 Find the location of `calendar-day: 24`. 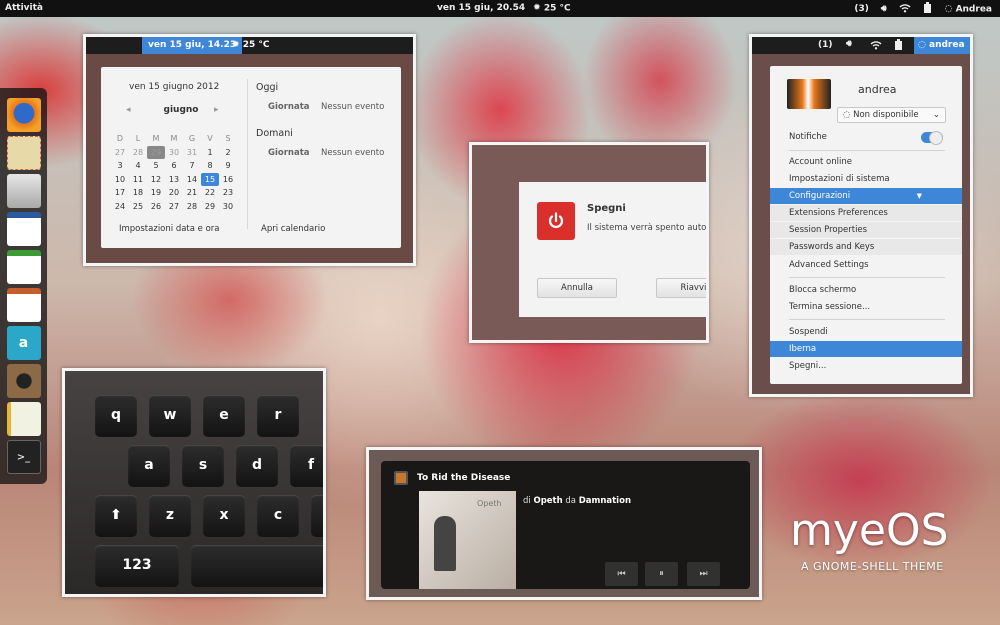

calendar-day: 24 is located at coordinates (120, 207).